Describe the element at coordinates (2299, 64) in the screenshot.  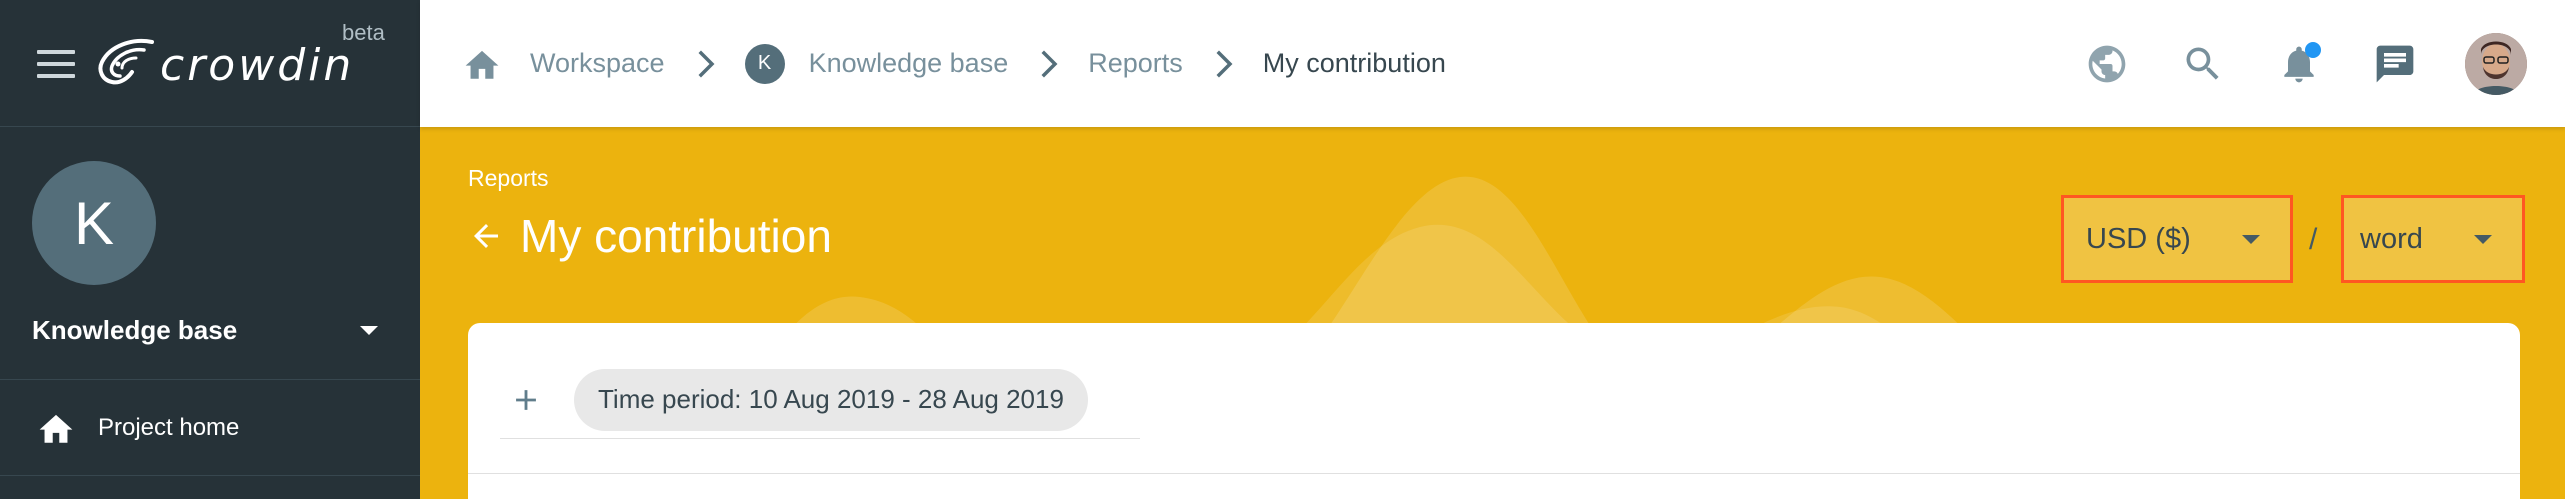
I see `notifications-button` at that location.